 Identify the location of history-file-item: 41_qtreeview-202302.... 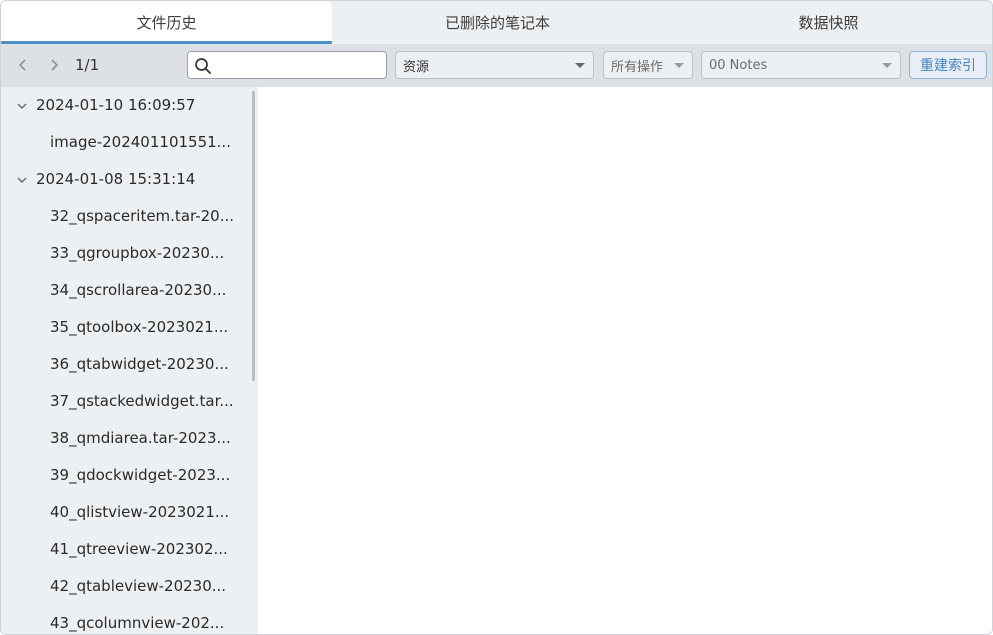
(147, 549).